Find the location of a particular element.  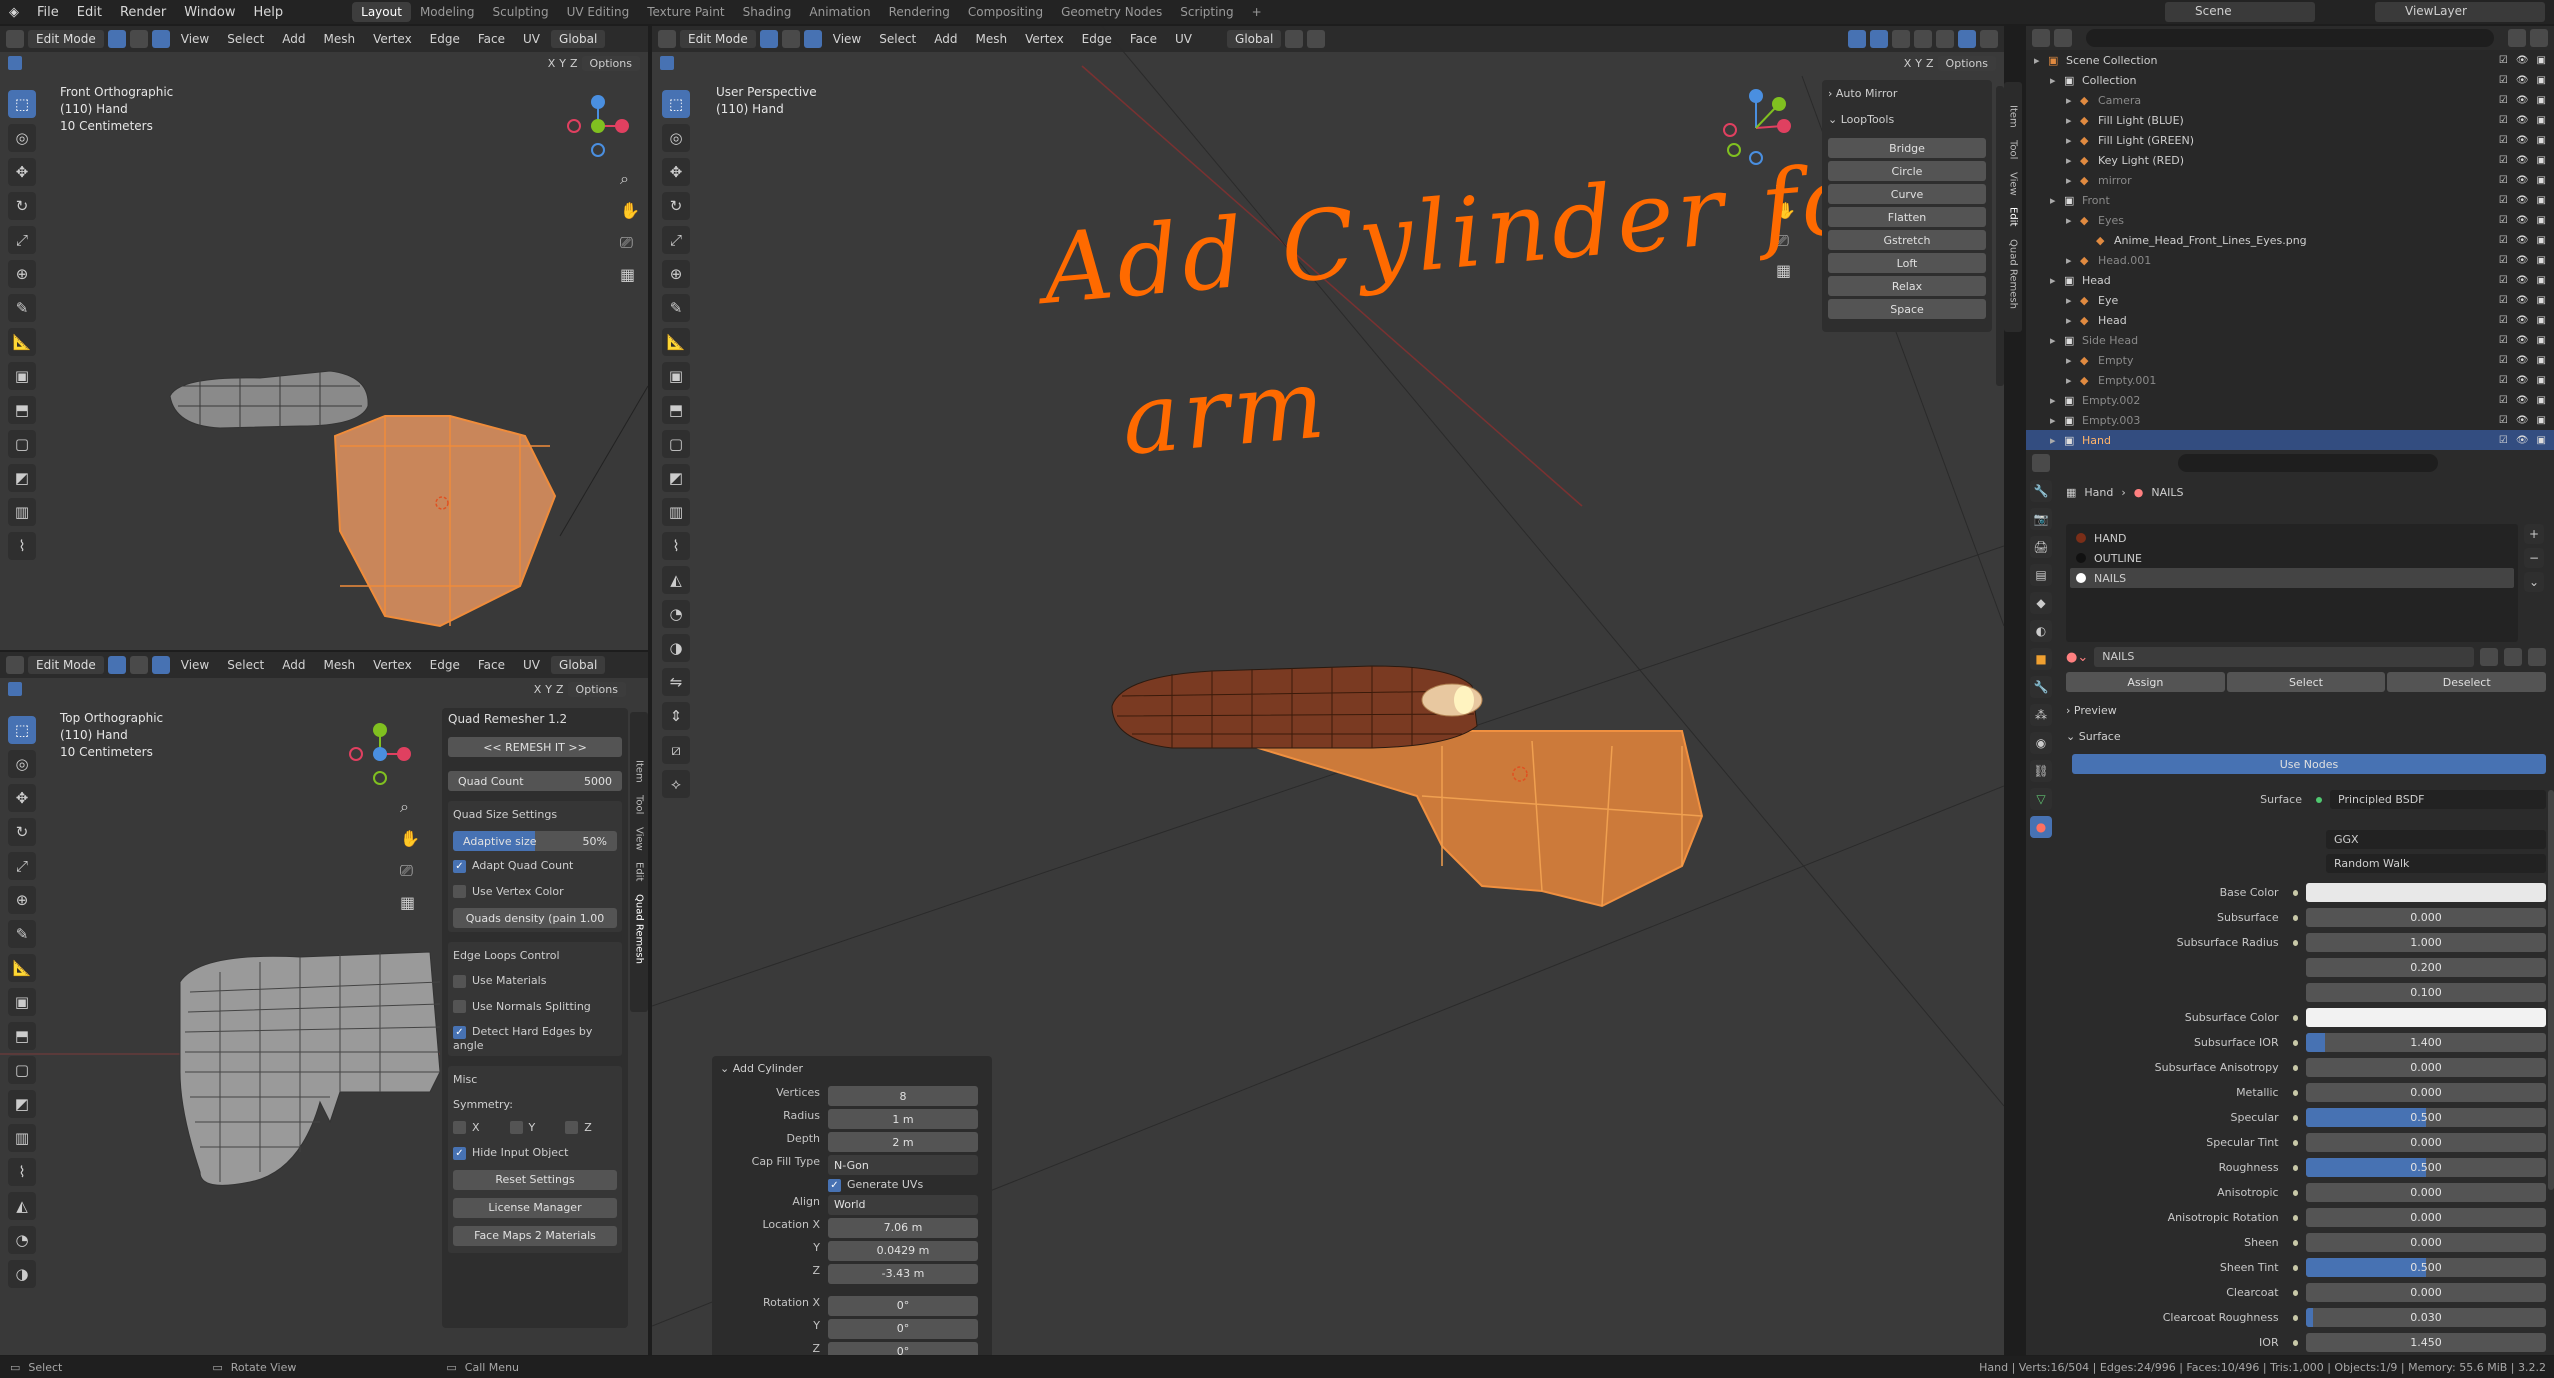

outliner-row: ▸ ◆ Key Light (RED) ☑ 👁 ▣ is located at coordinates (2290, 160).